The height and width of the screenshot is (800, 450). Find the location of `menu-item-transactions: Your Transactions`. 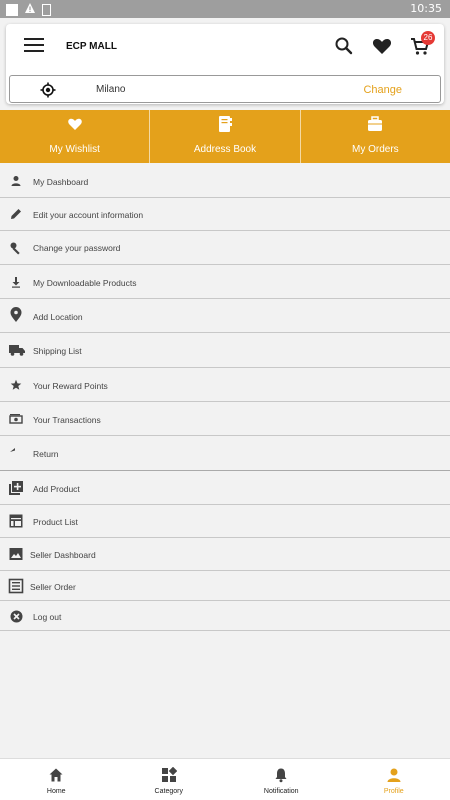

menu-item-transactions: Your Transactions is located at coordinates (225, 419).